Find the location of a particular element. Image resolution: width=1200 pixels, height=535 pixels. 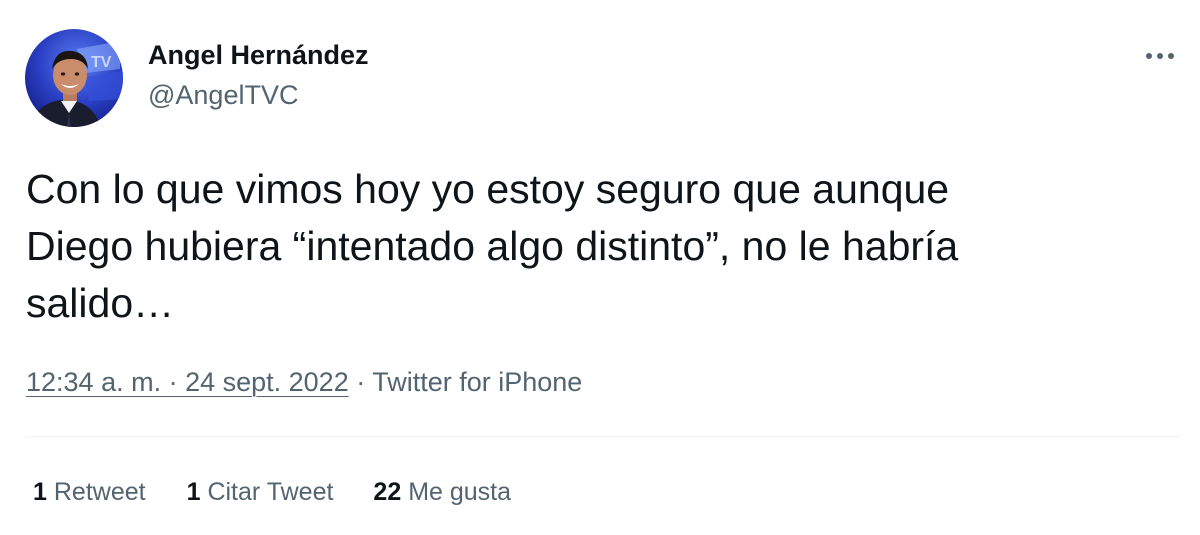

retweets-stat: 1 Retweet is located at coordinates (89, 492).